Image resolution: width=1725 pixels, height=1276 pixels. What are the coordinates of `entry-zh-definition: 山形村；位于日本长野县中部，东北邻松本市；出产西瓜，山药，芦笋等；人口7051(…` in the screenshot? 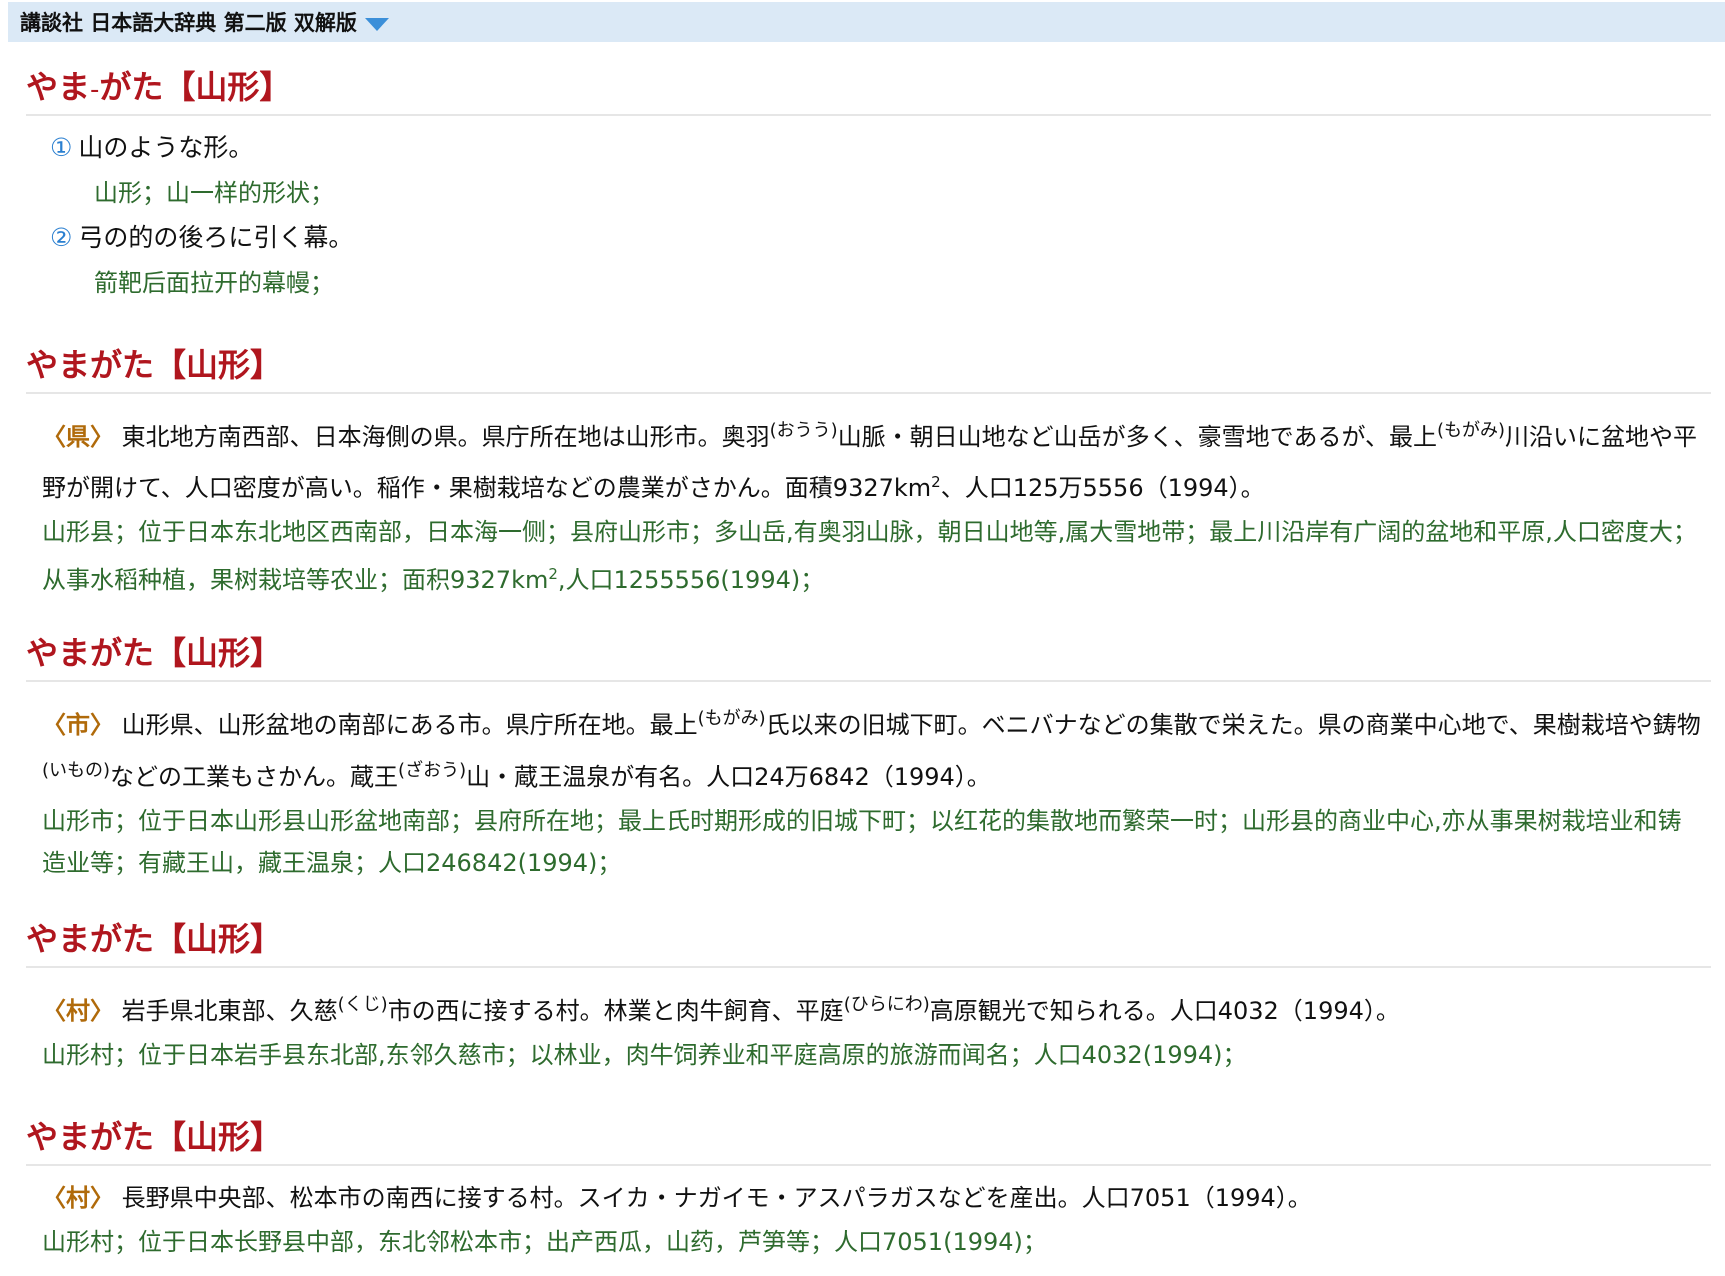 It's located at (544, 1242).